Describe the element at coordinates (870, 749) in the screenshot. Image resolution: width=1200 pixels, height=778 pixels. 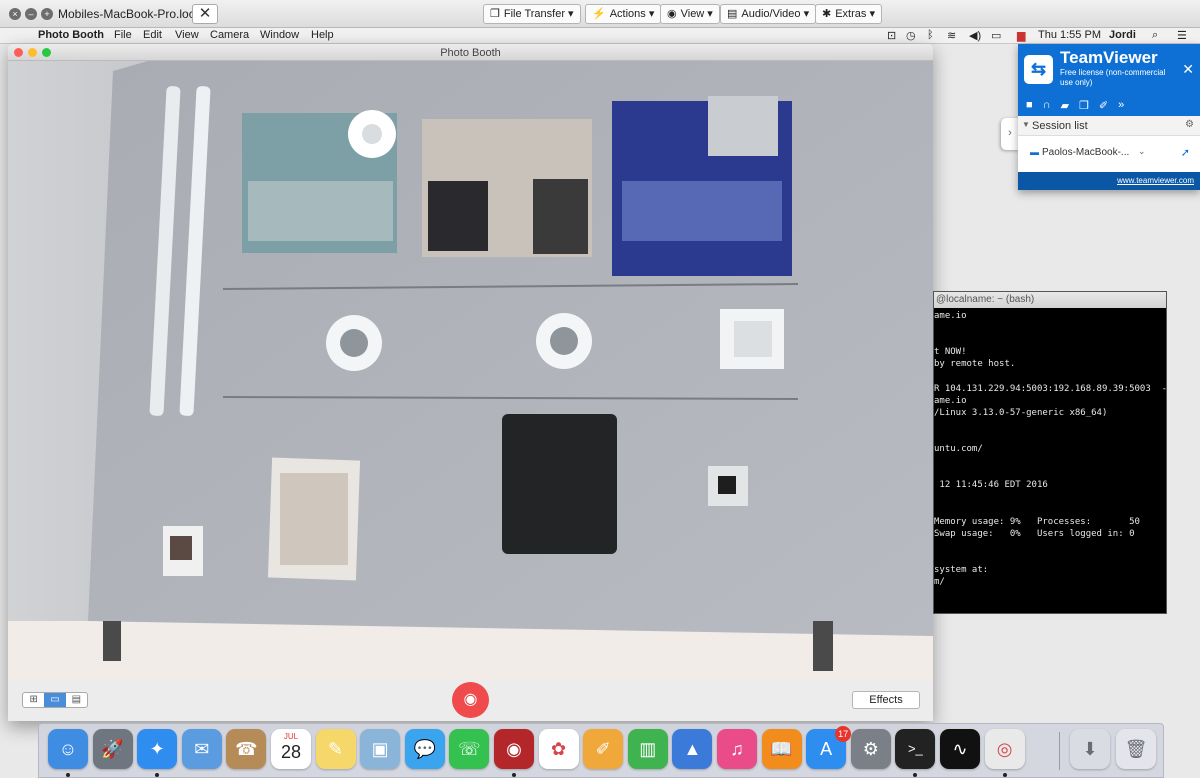
I see `system-preferences-icon: ⚙` at that location.